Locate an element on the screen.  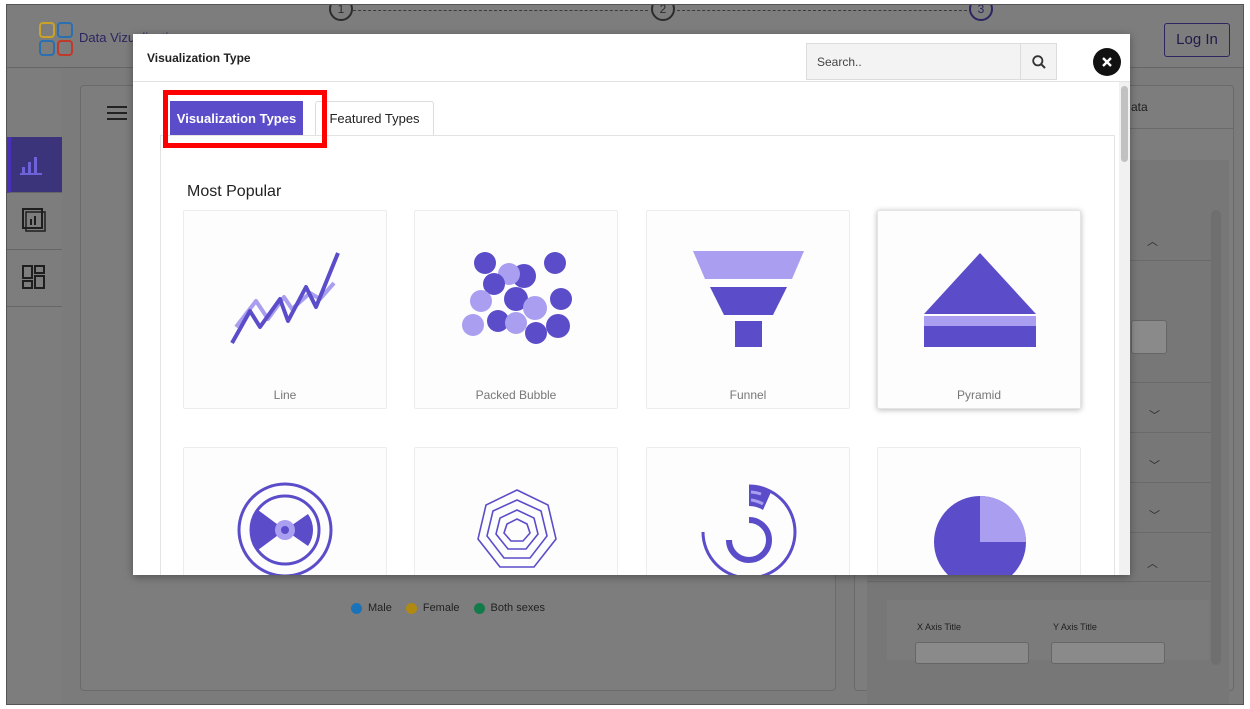
card-label: Pyramid is located at coordinates (978, 395).